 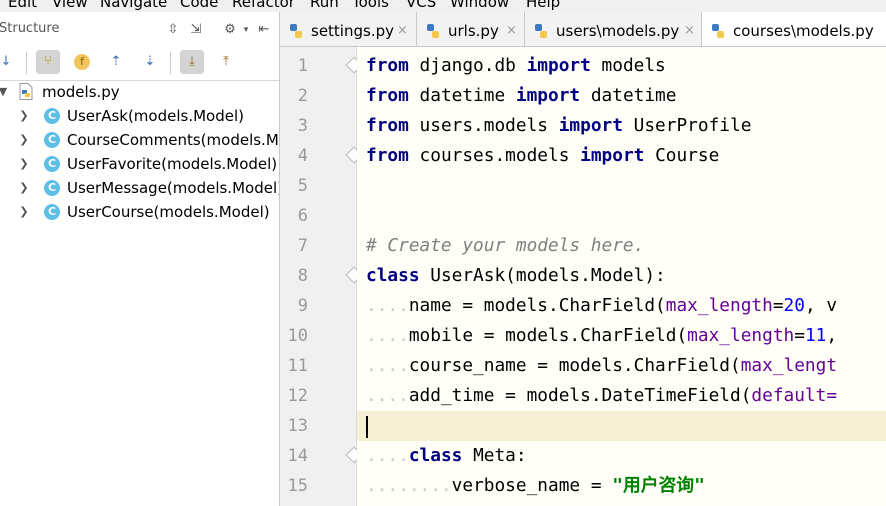 What do you see at coordinates (297, 336) in the screenshot?
I see `line-number: 10` at bounding box center [297, 336].